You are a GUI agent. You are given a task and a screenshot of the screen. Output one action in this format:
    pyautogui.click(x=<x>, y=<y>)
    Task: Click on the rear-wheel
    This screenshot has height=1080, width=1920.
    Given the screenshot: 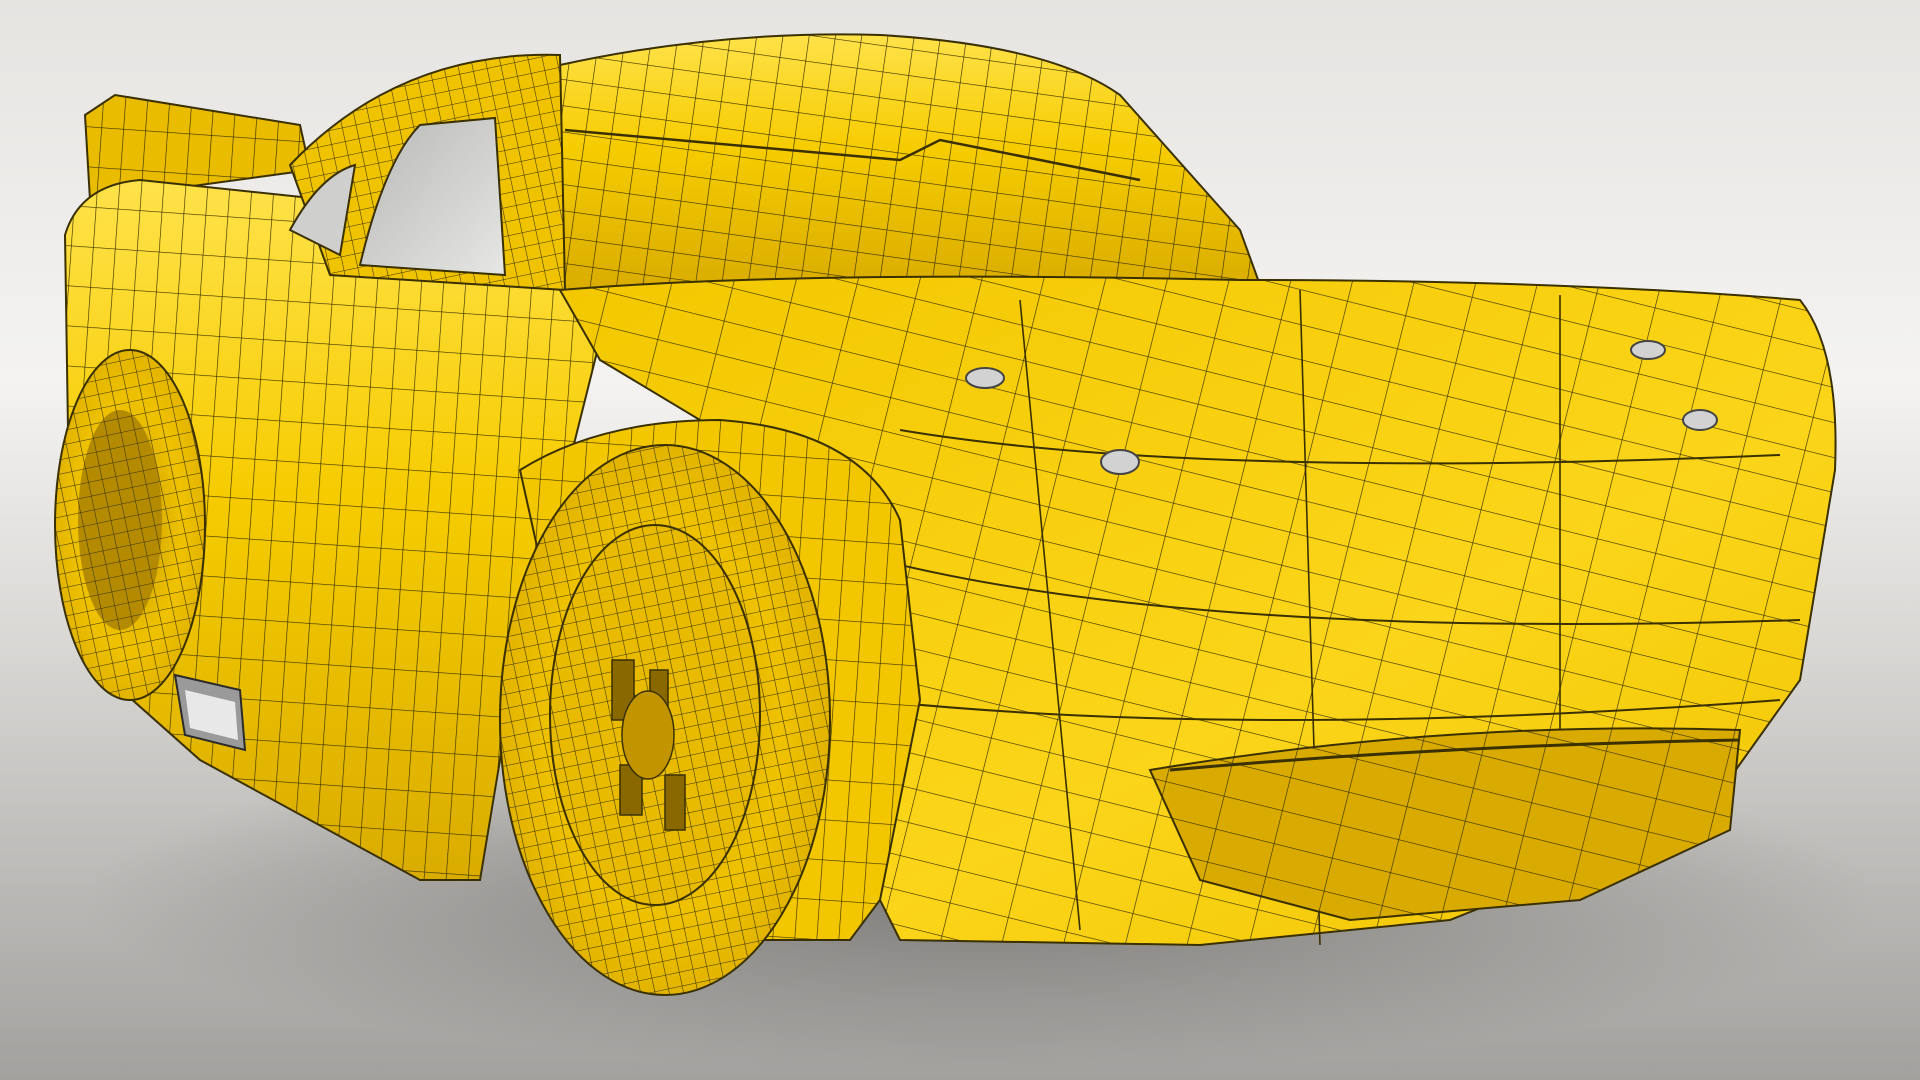 What is the action you would take?
    pyautogui.click(x=130, y=525)
    